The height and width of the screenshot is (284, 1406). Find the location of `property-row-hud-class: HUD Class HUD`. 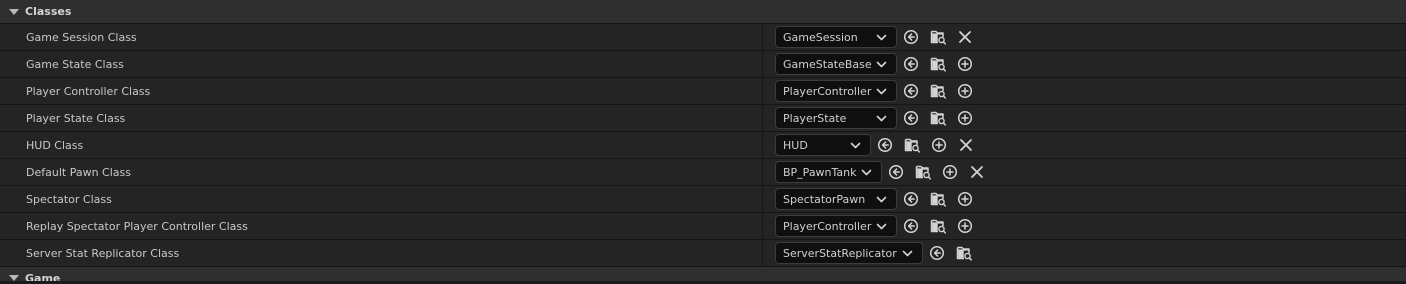

property-row-hud-class: HUD Class HUD is located at coordinates (703, 145).